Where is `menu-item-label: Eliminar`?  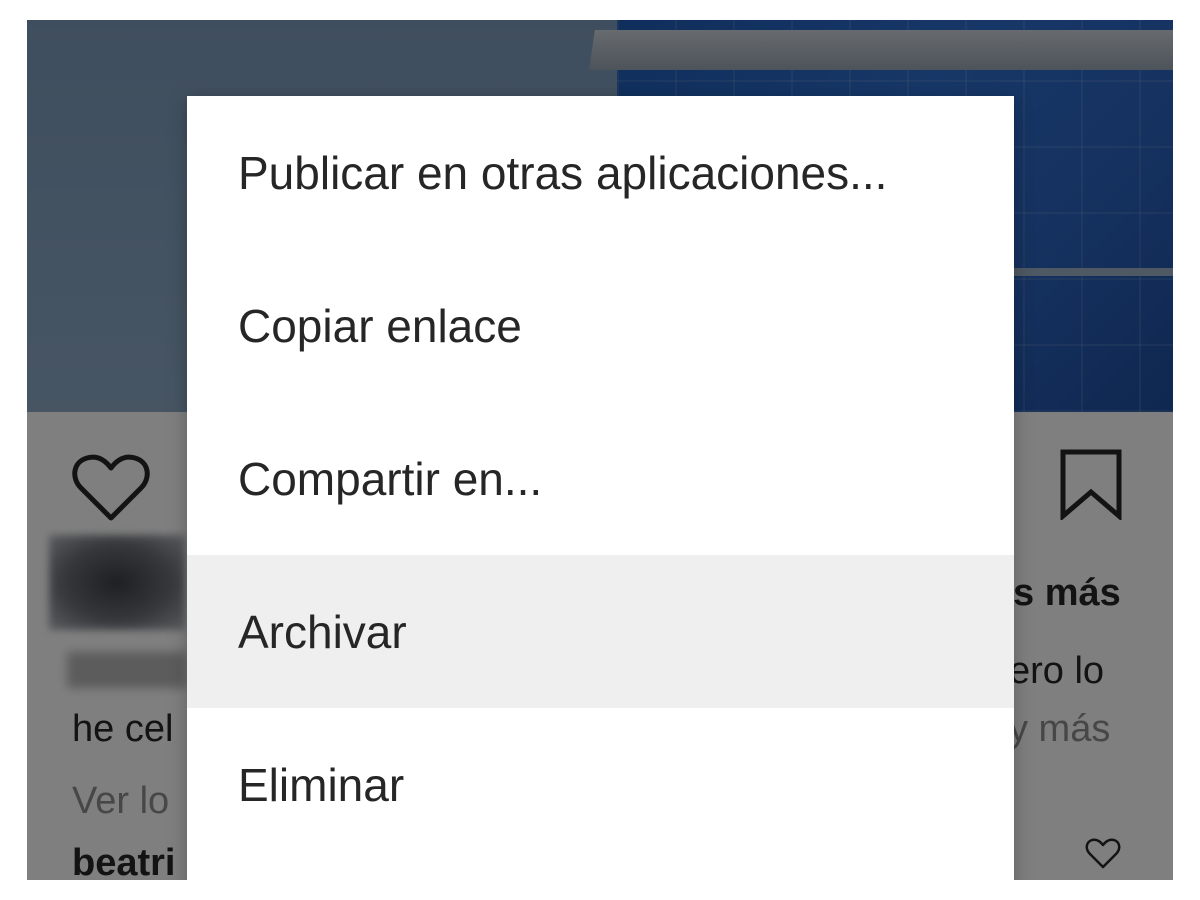 menu-item-label: Eliminar is located at coordinates (321, 784).